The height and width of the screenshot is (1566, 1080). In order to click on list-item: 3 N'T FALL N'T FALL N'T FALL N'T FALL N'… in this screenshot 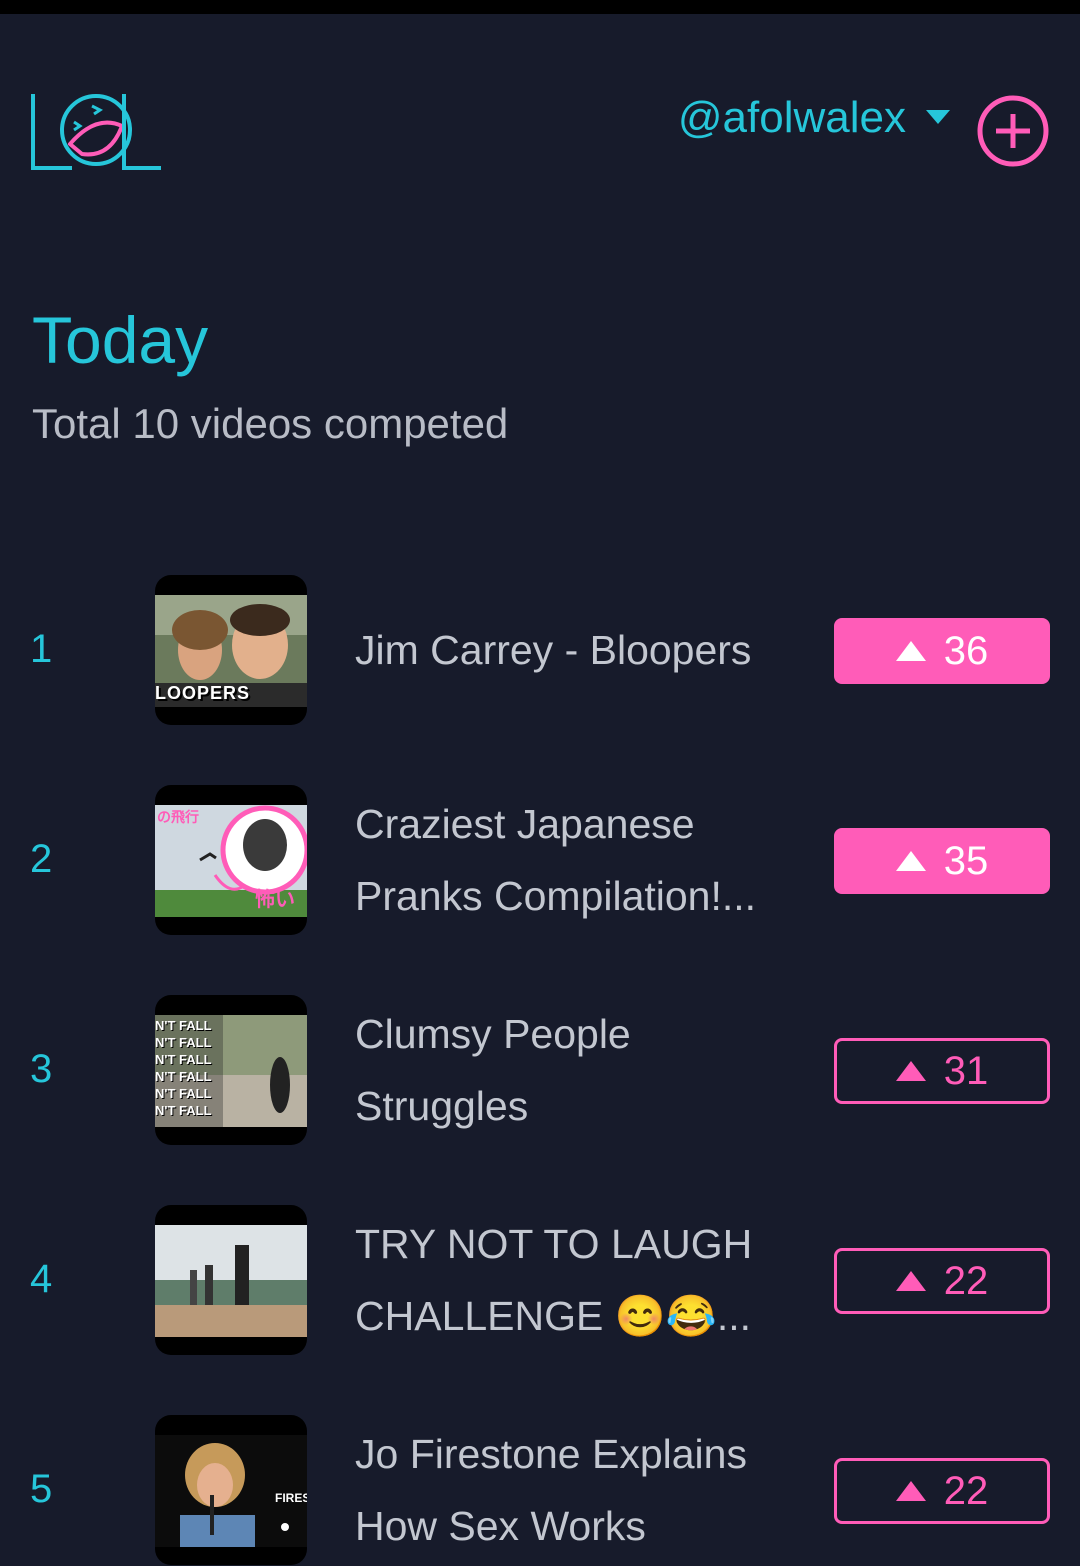, I will do `click(540, 1070)`.